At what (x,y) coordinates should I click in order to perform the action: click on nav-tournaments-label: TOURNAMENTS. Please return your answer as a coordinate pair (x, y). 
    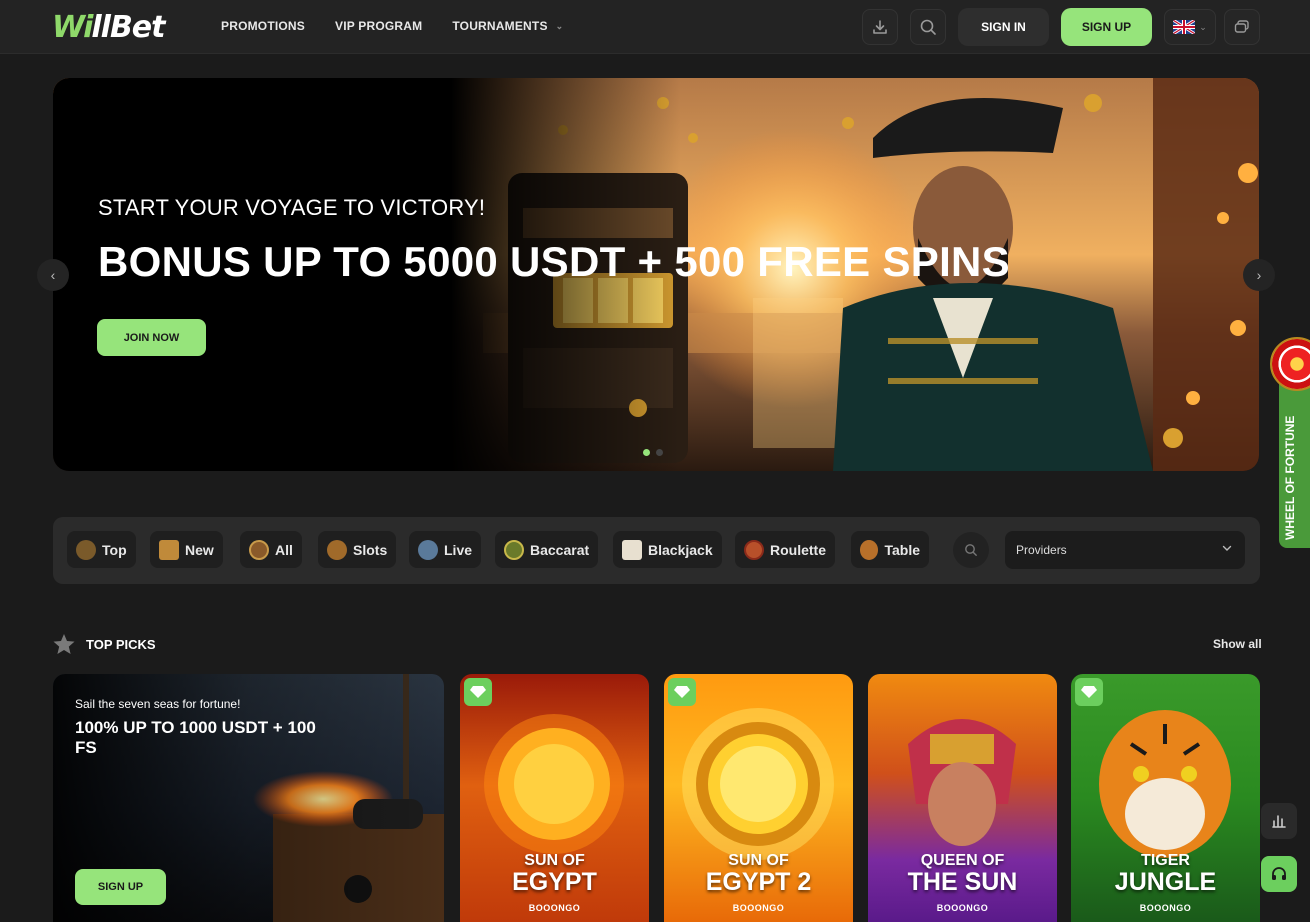
    Looking at the image, I should click on (500, 26).